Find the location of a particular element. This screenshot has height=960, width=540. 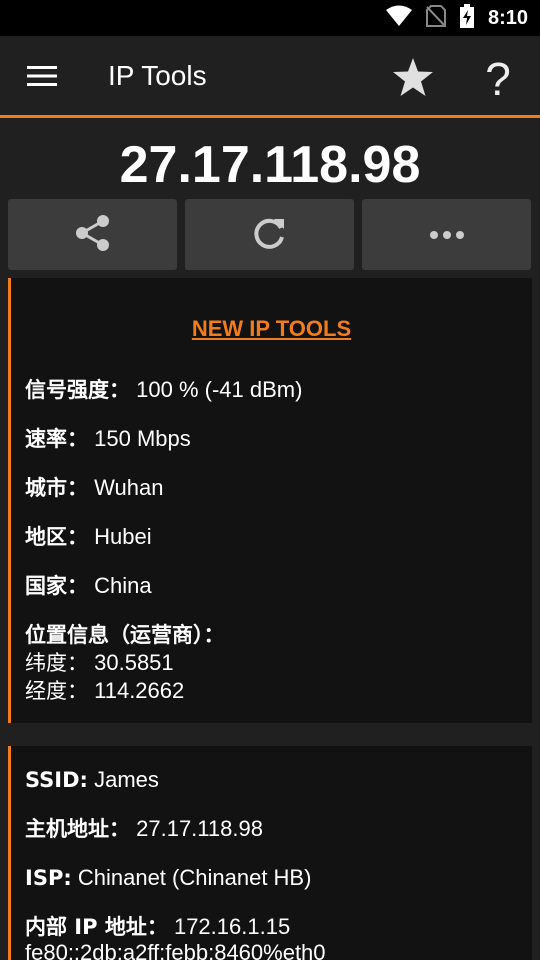

host-row: 主机地址： 27.17.118.98 is located at coordinates (144, 829).